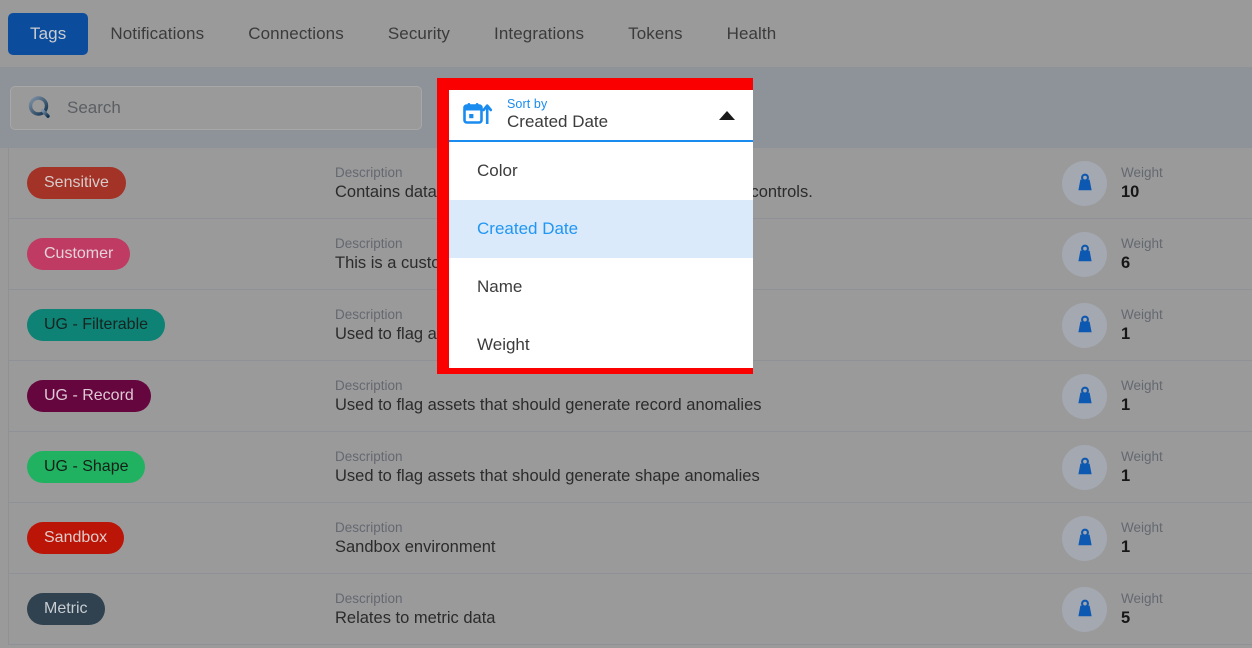  I want to click on description-value: Sandbox environment, so click(415, 546).